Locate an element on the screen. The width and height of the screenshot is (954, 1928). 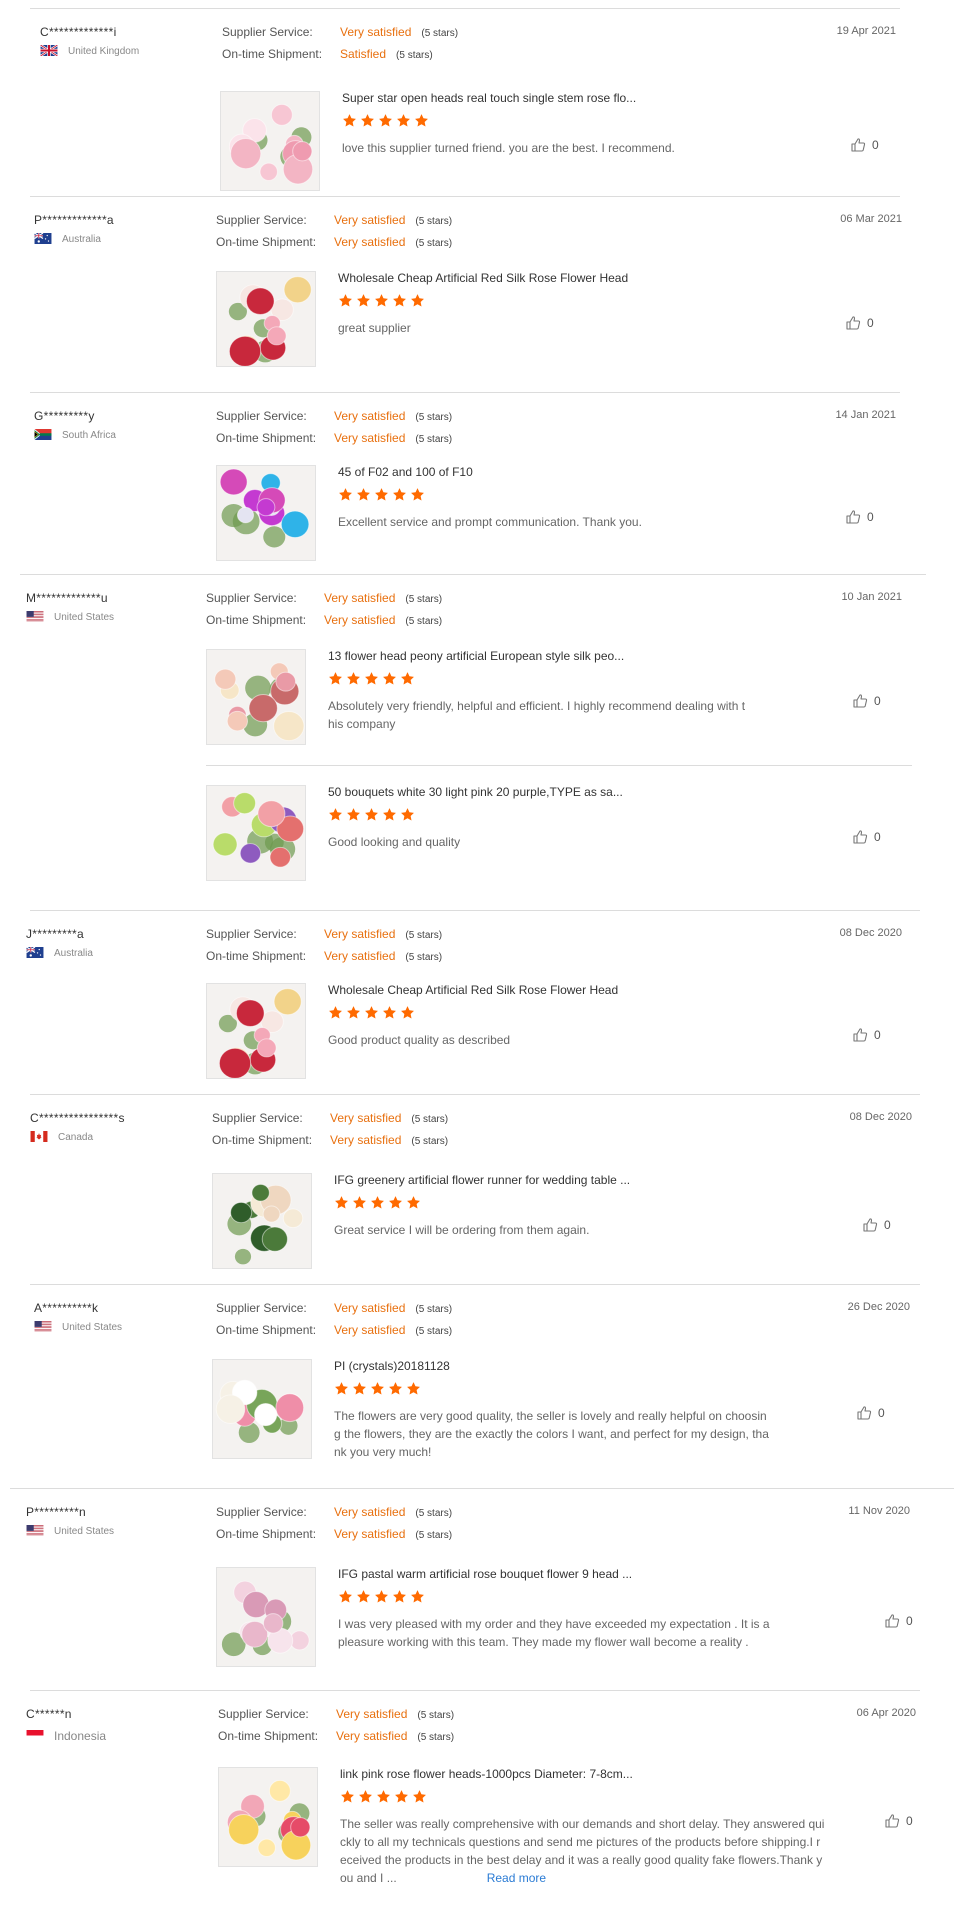
review-date: 08 Dec 2020 is located at coordinates (870, 933).